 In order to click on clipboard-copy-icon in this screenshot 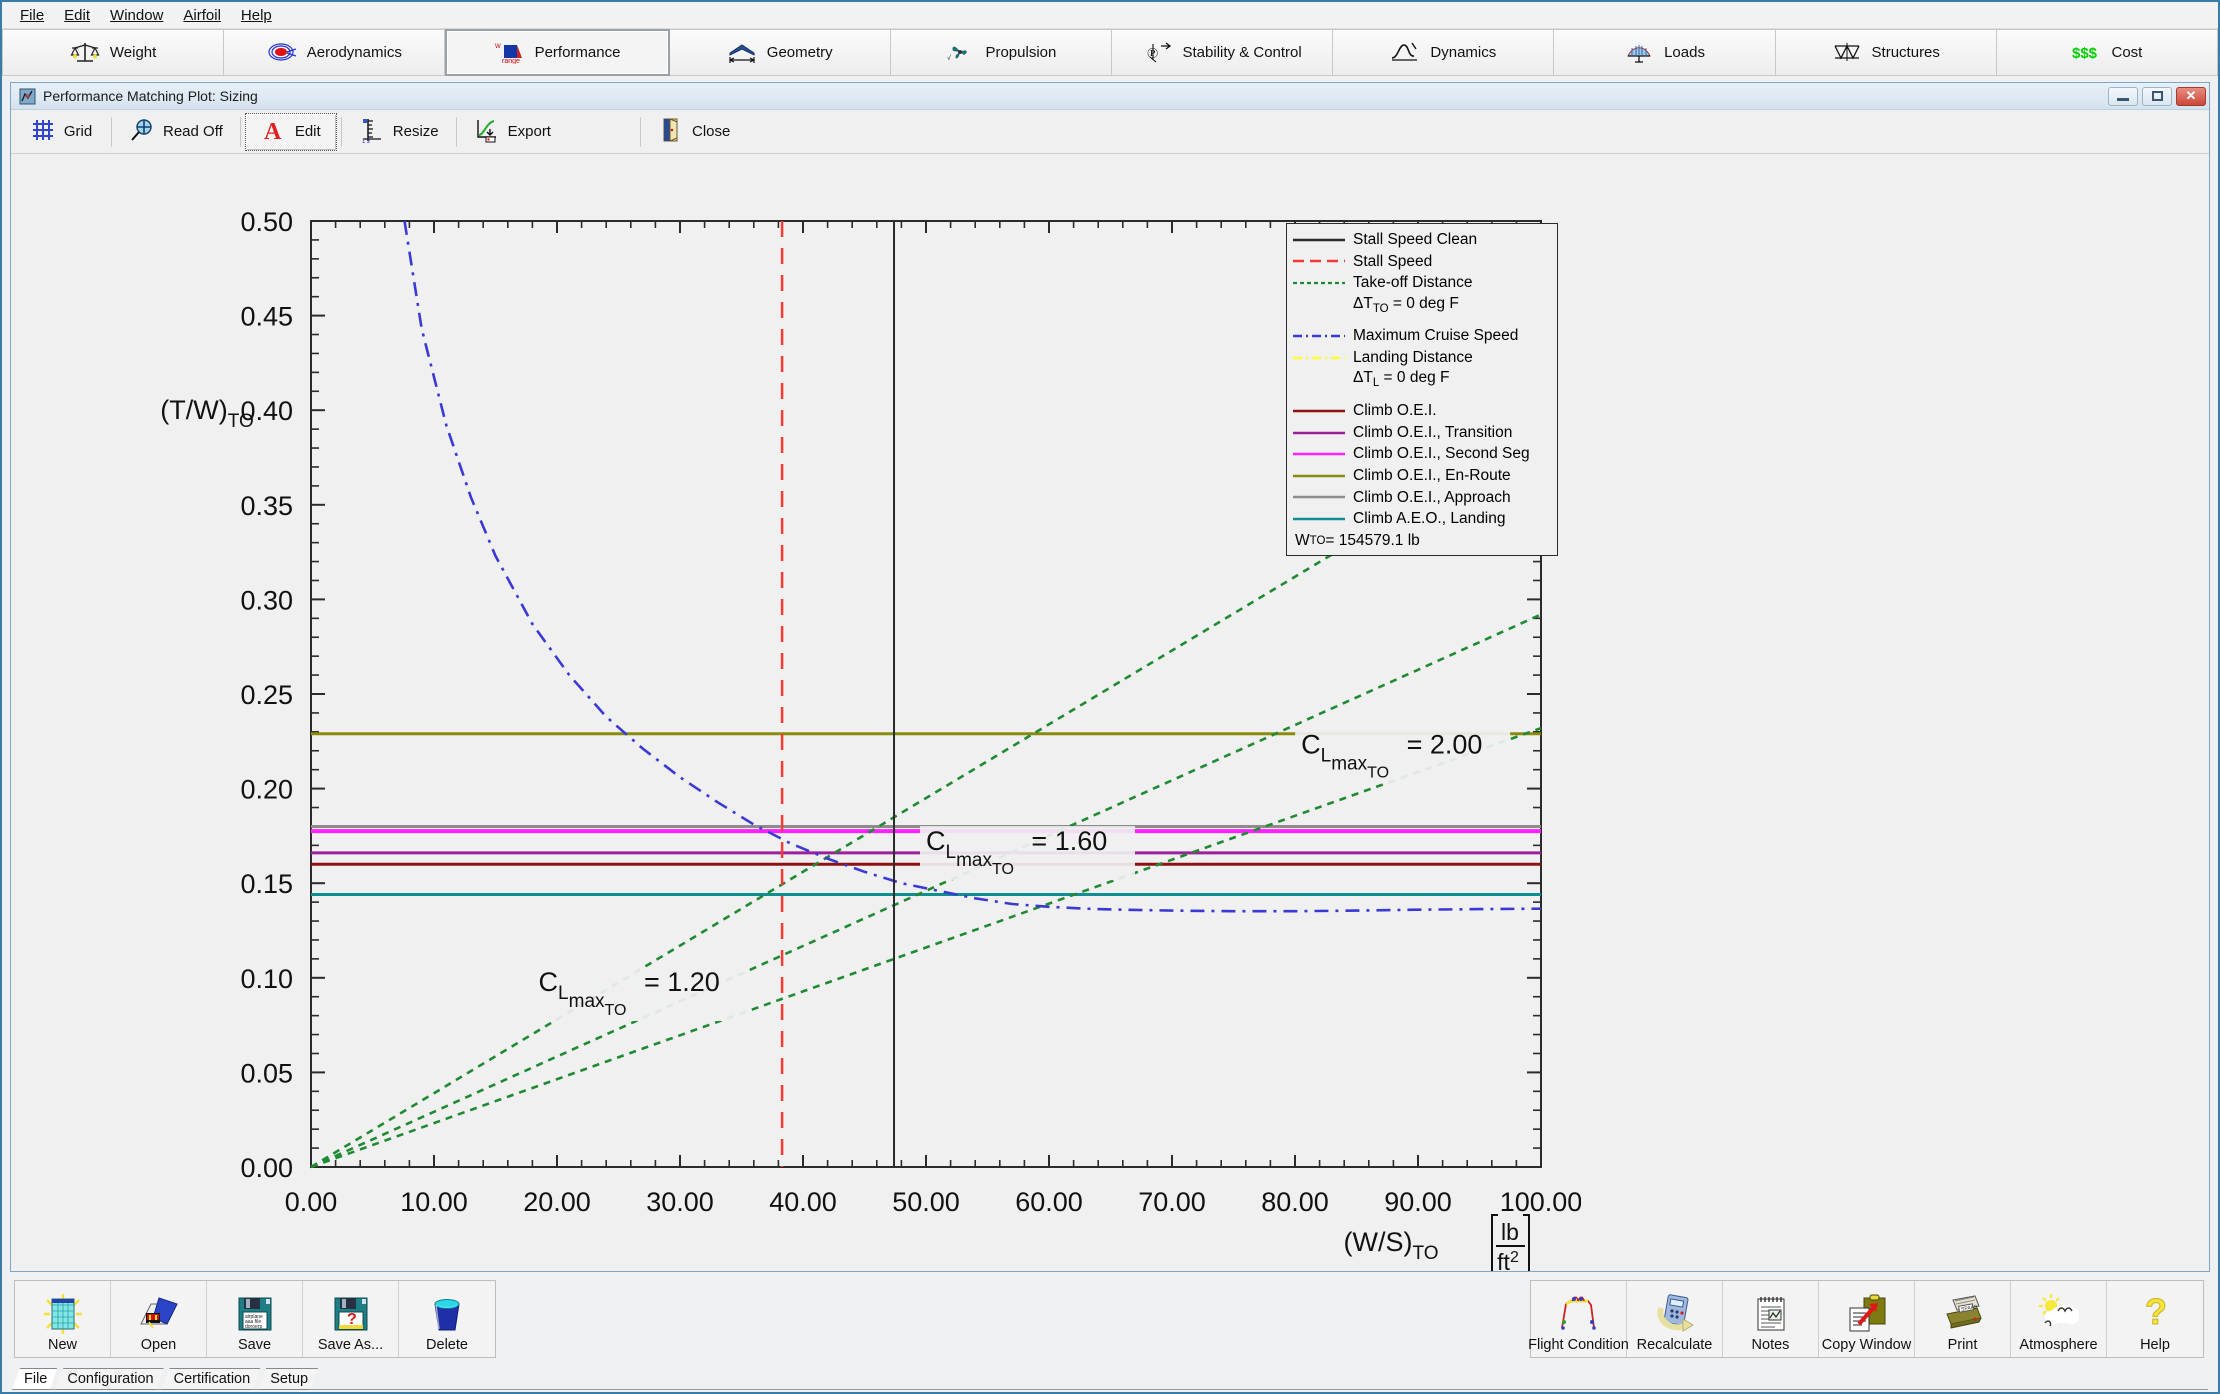, I will do `click(1867, 1314)`.